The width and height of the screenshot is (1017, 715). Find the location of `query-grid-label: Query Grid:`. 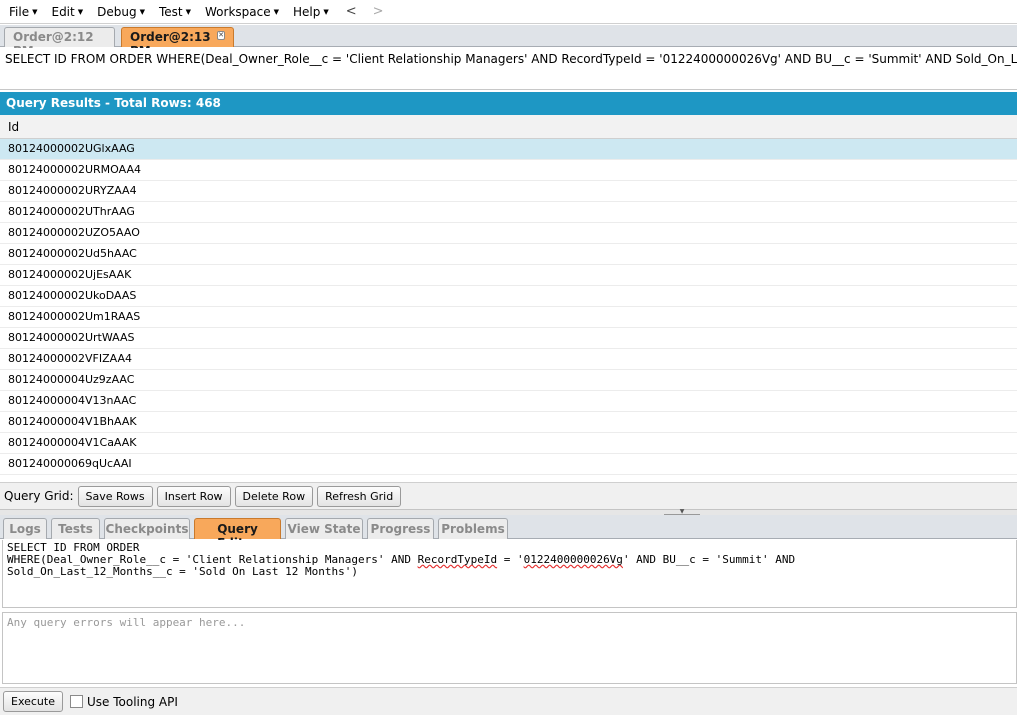

query-grid-label: Query Grid: is located at coordinates (39, 496).